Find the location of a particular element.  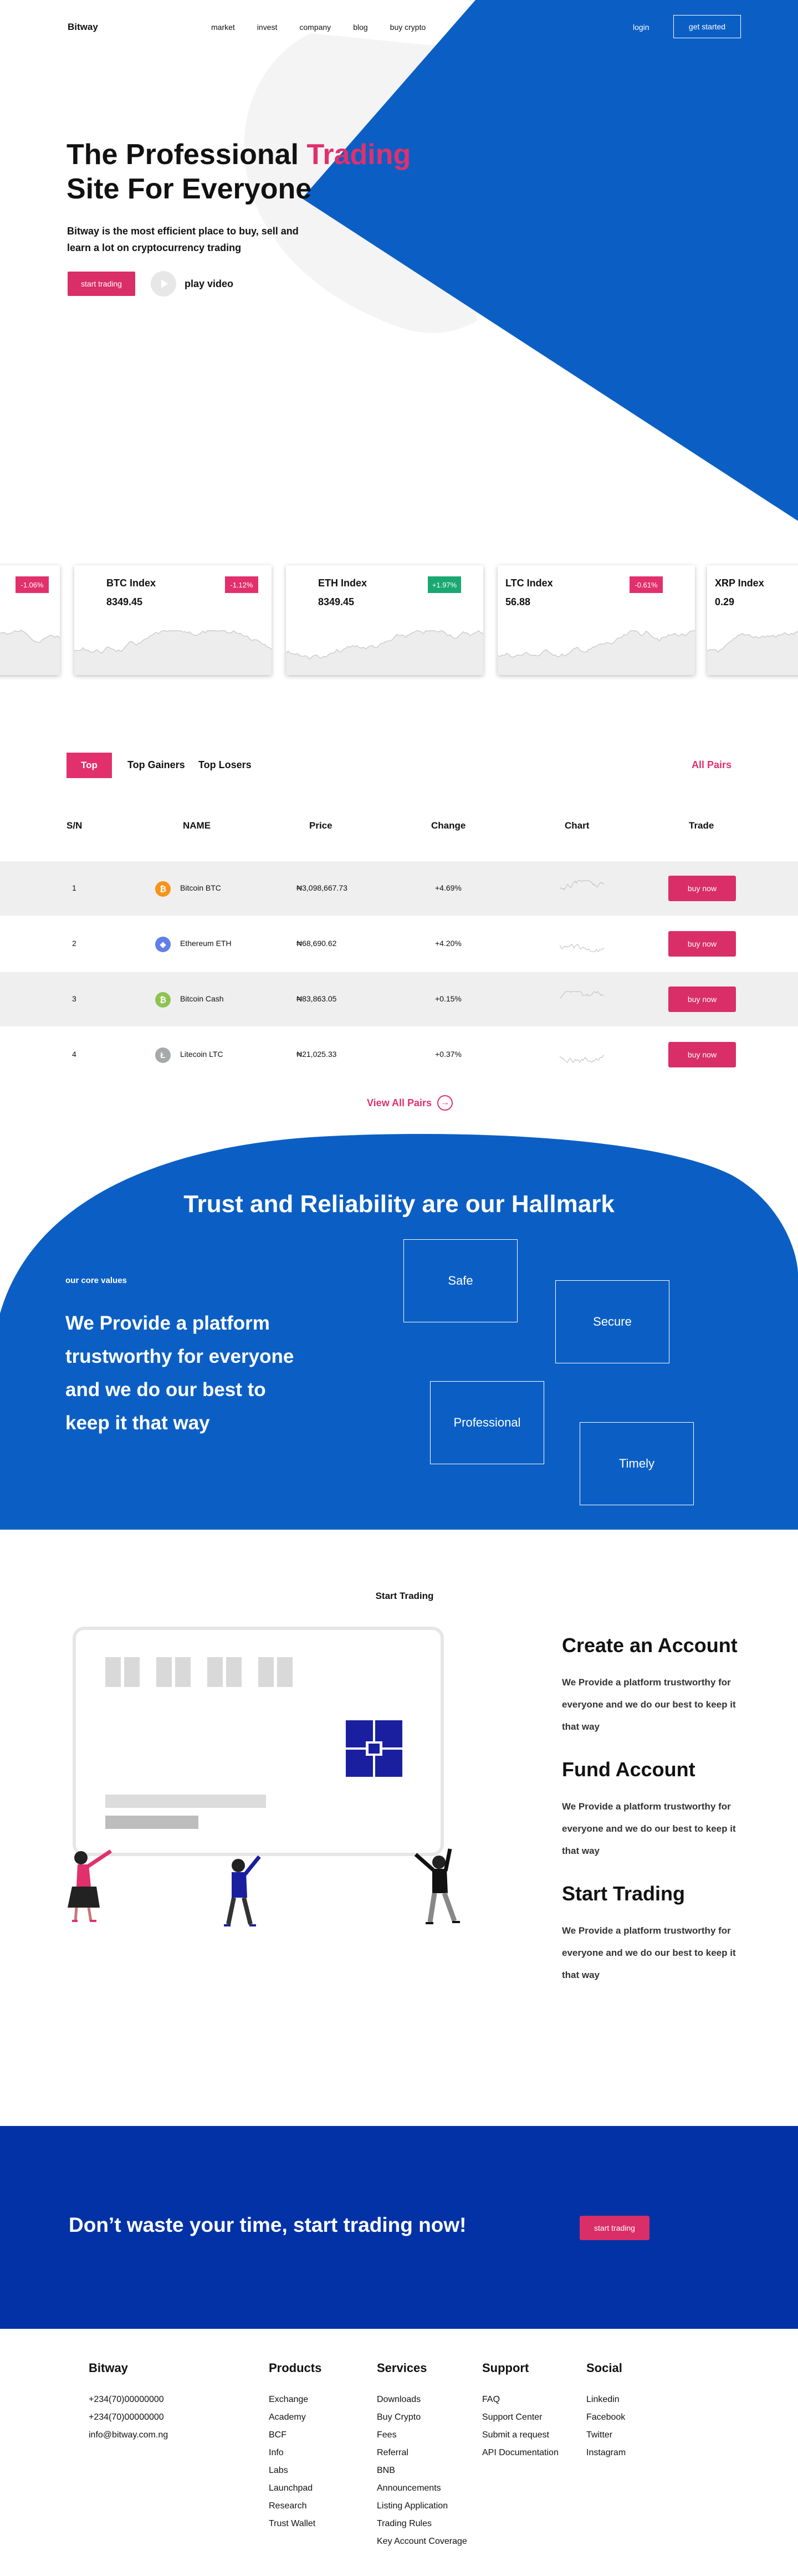

index-card: BTC Index 8349.45 -1.12% is located at coordinates (173, 620).